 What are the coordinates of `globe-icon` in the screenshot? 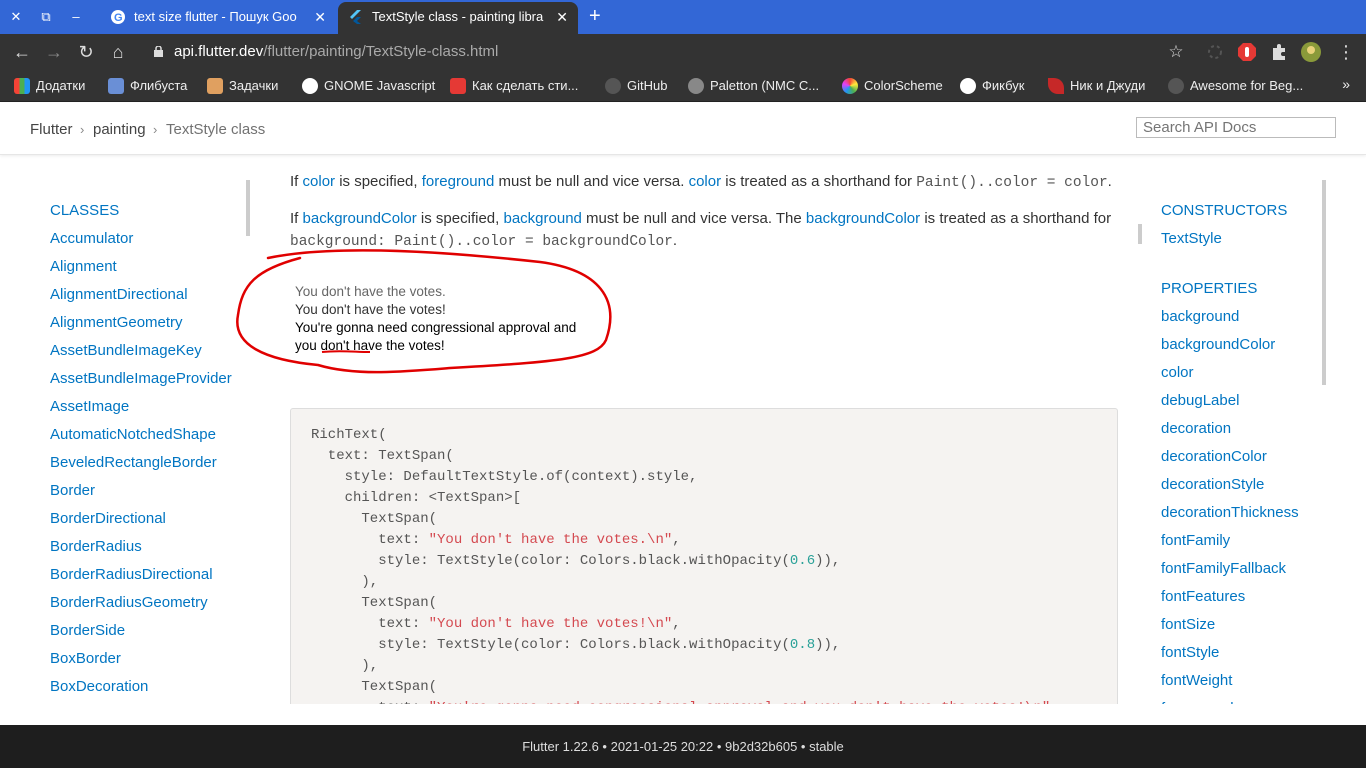 It's located at (968, 86).